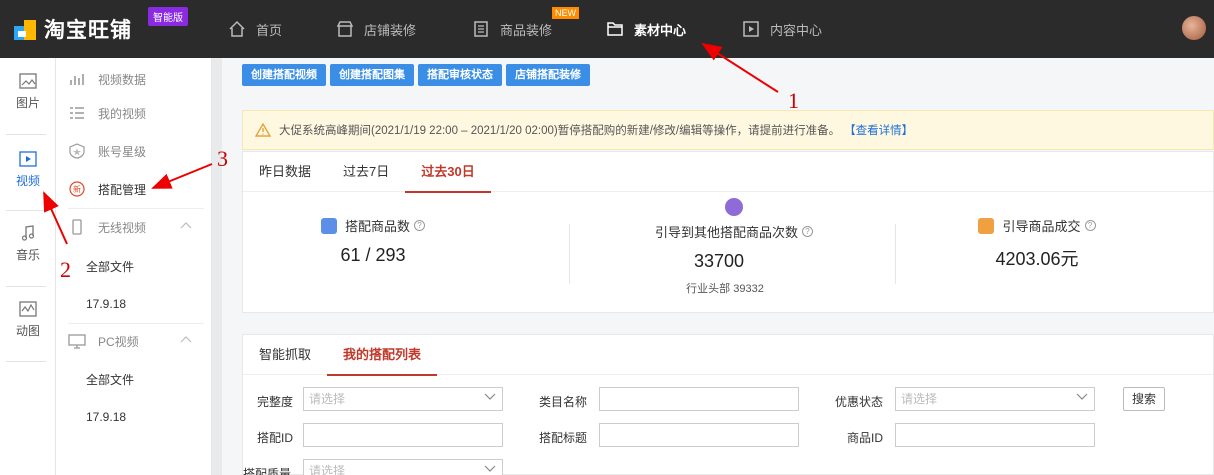  I want to click on completeness-select: 请选择, so click(403, 399).